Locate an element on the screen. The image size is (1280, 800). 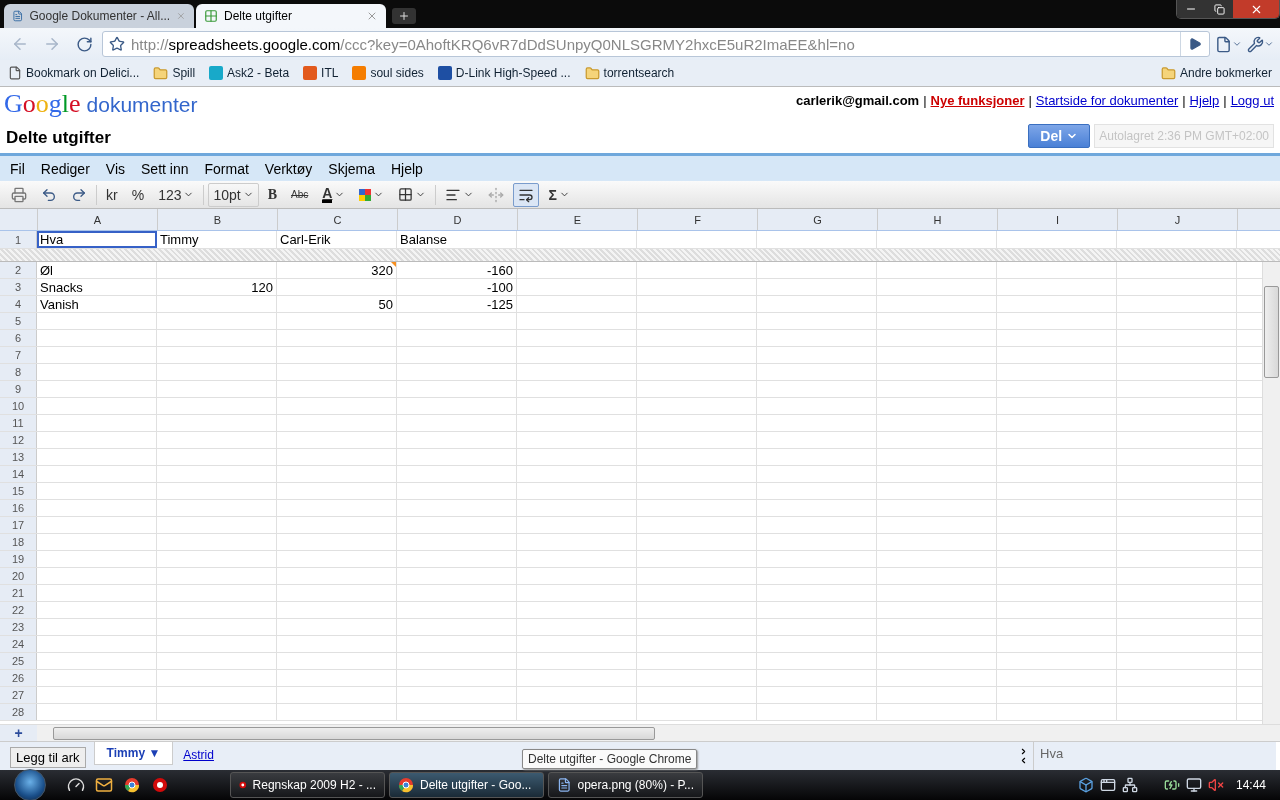
column-header: D is located at coordinates (458, 219).